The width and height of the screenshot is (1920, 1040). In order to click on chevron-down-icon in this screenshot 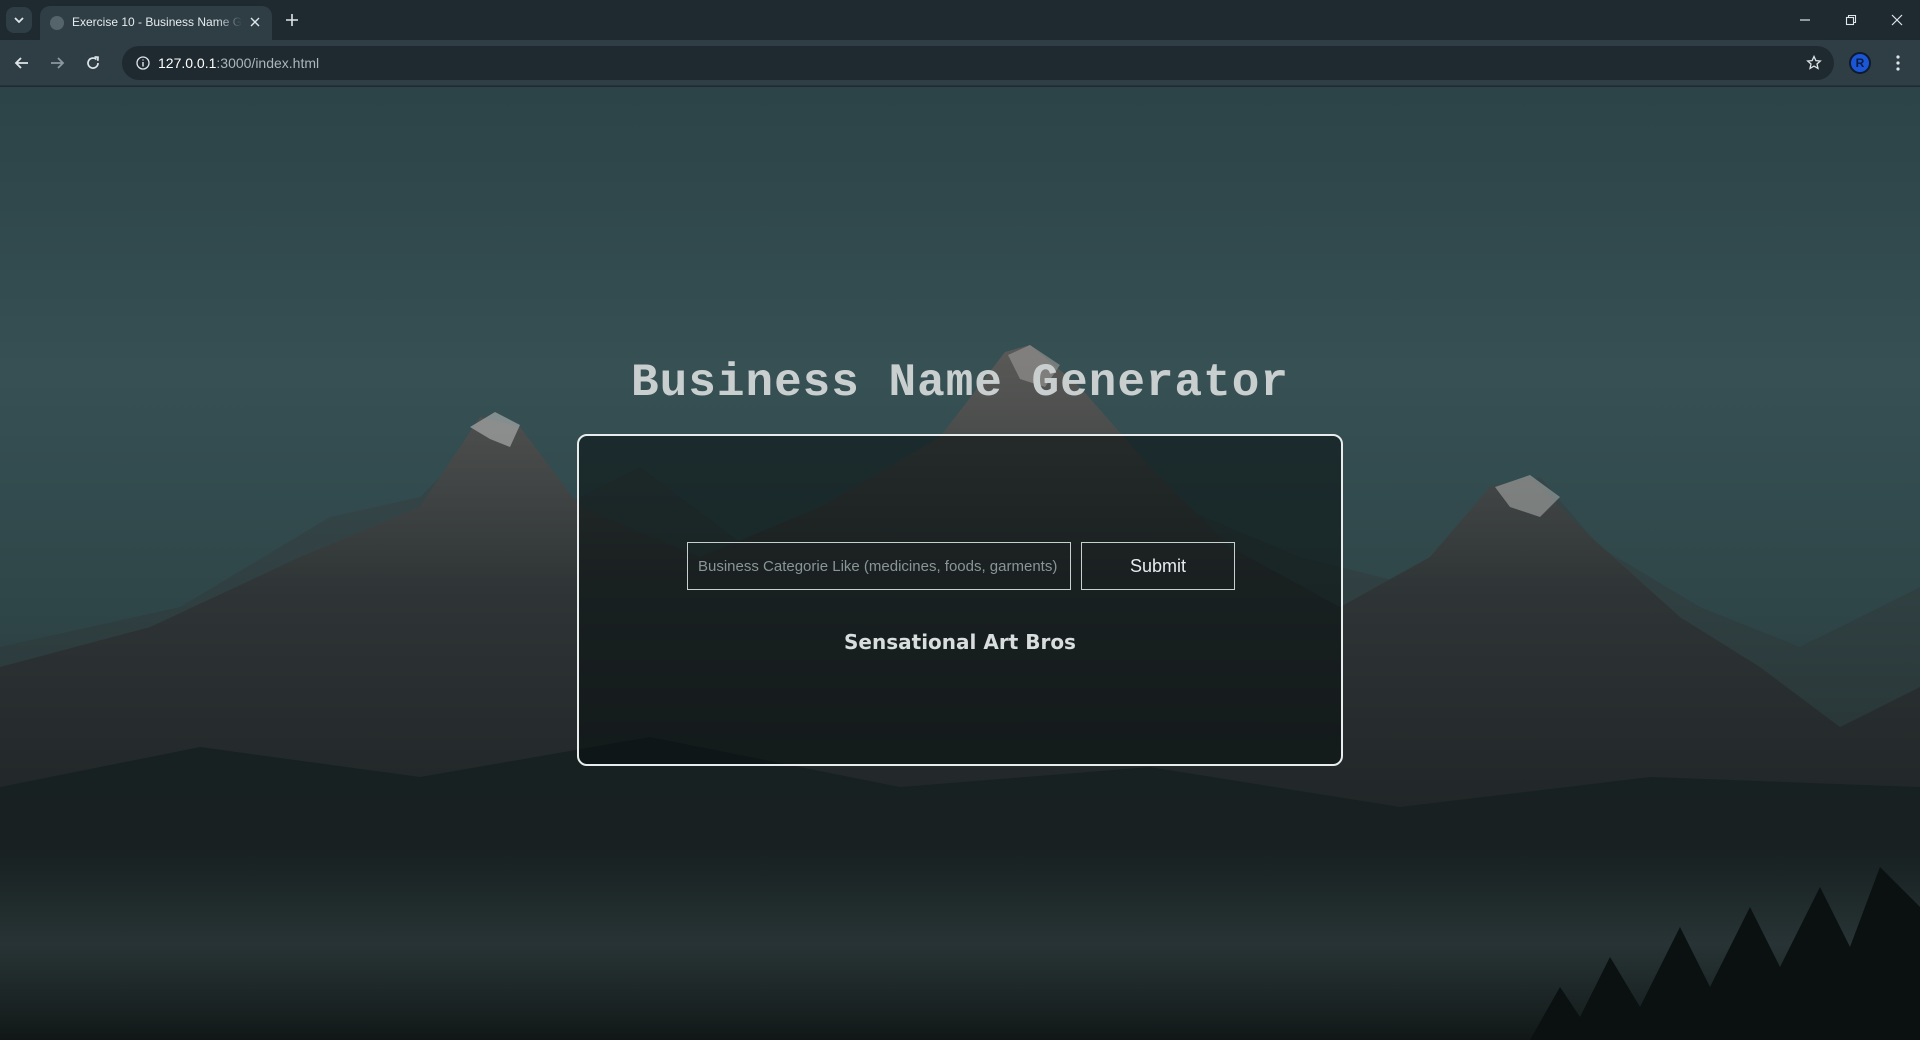, I will do `click(19, 20)`.